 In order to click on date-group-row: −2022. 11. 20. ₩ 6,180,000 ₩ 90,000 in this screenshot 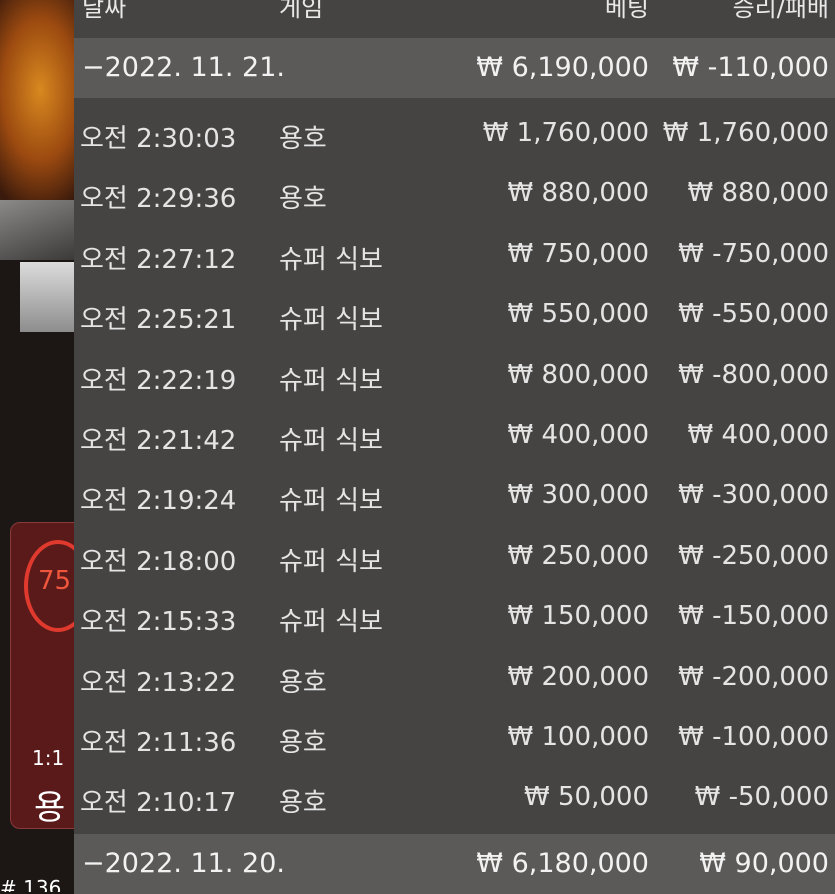, I will do `click(454, 864)`.